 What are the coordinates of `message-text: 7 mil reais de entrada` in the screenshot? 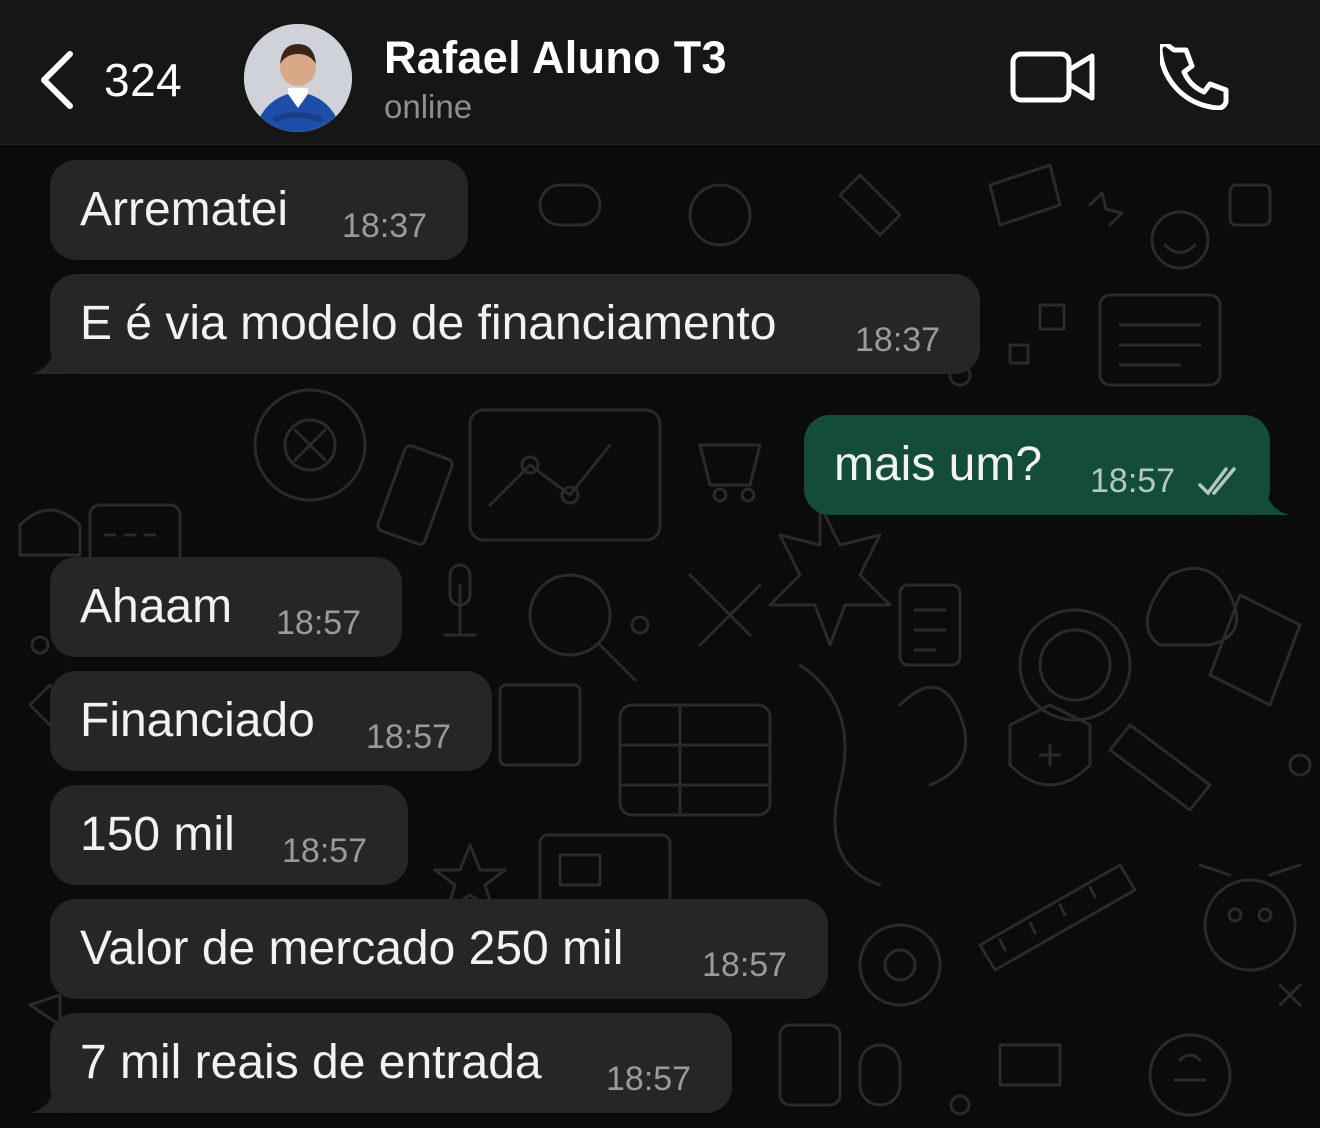 It's located at (311, 1062).